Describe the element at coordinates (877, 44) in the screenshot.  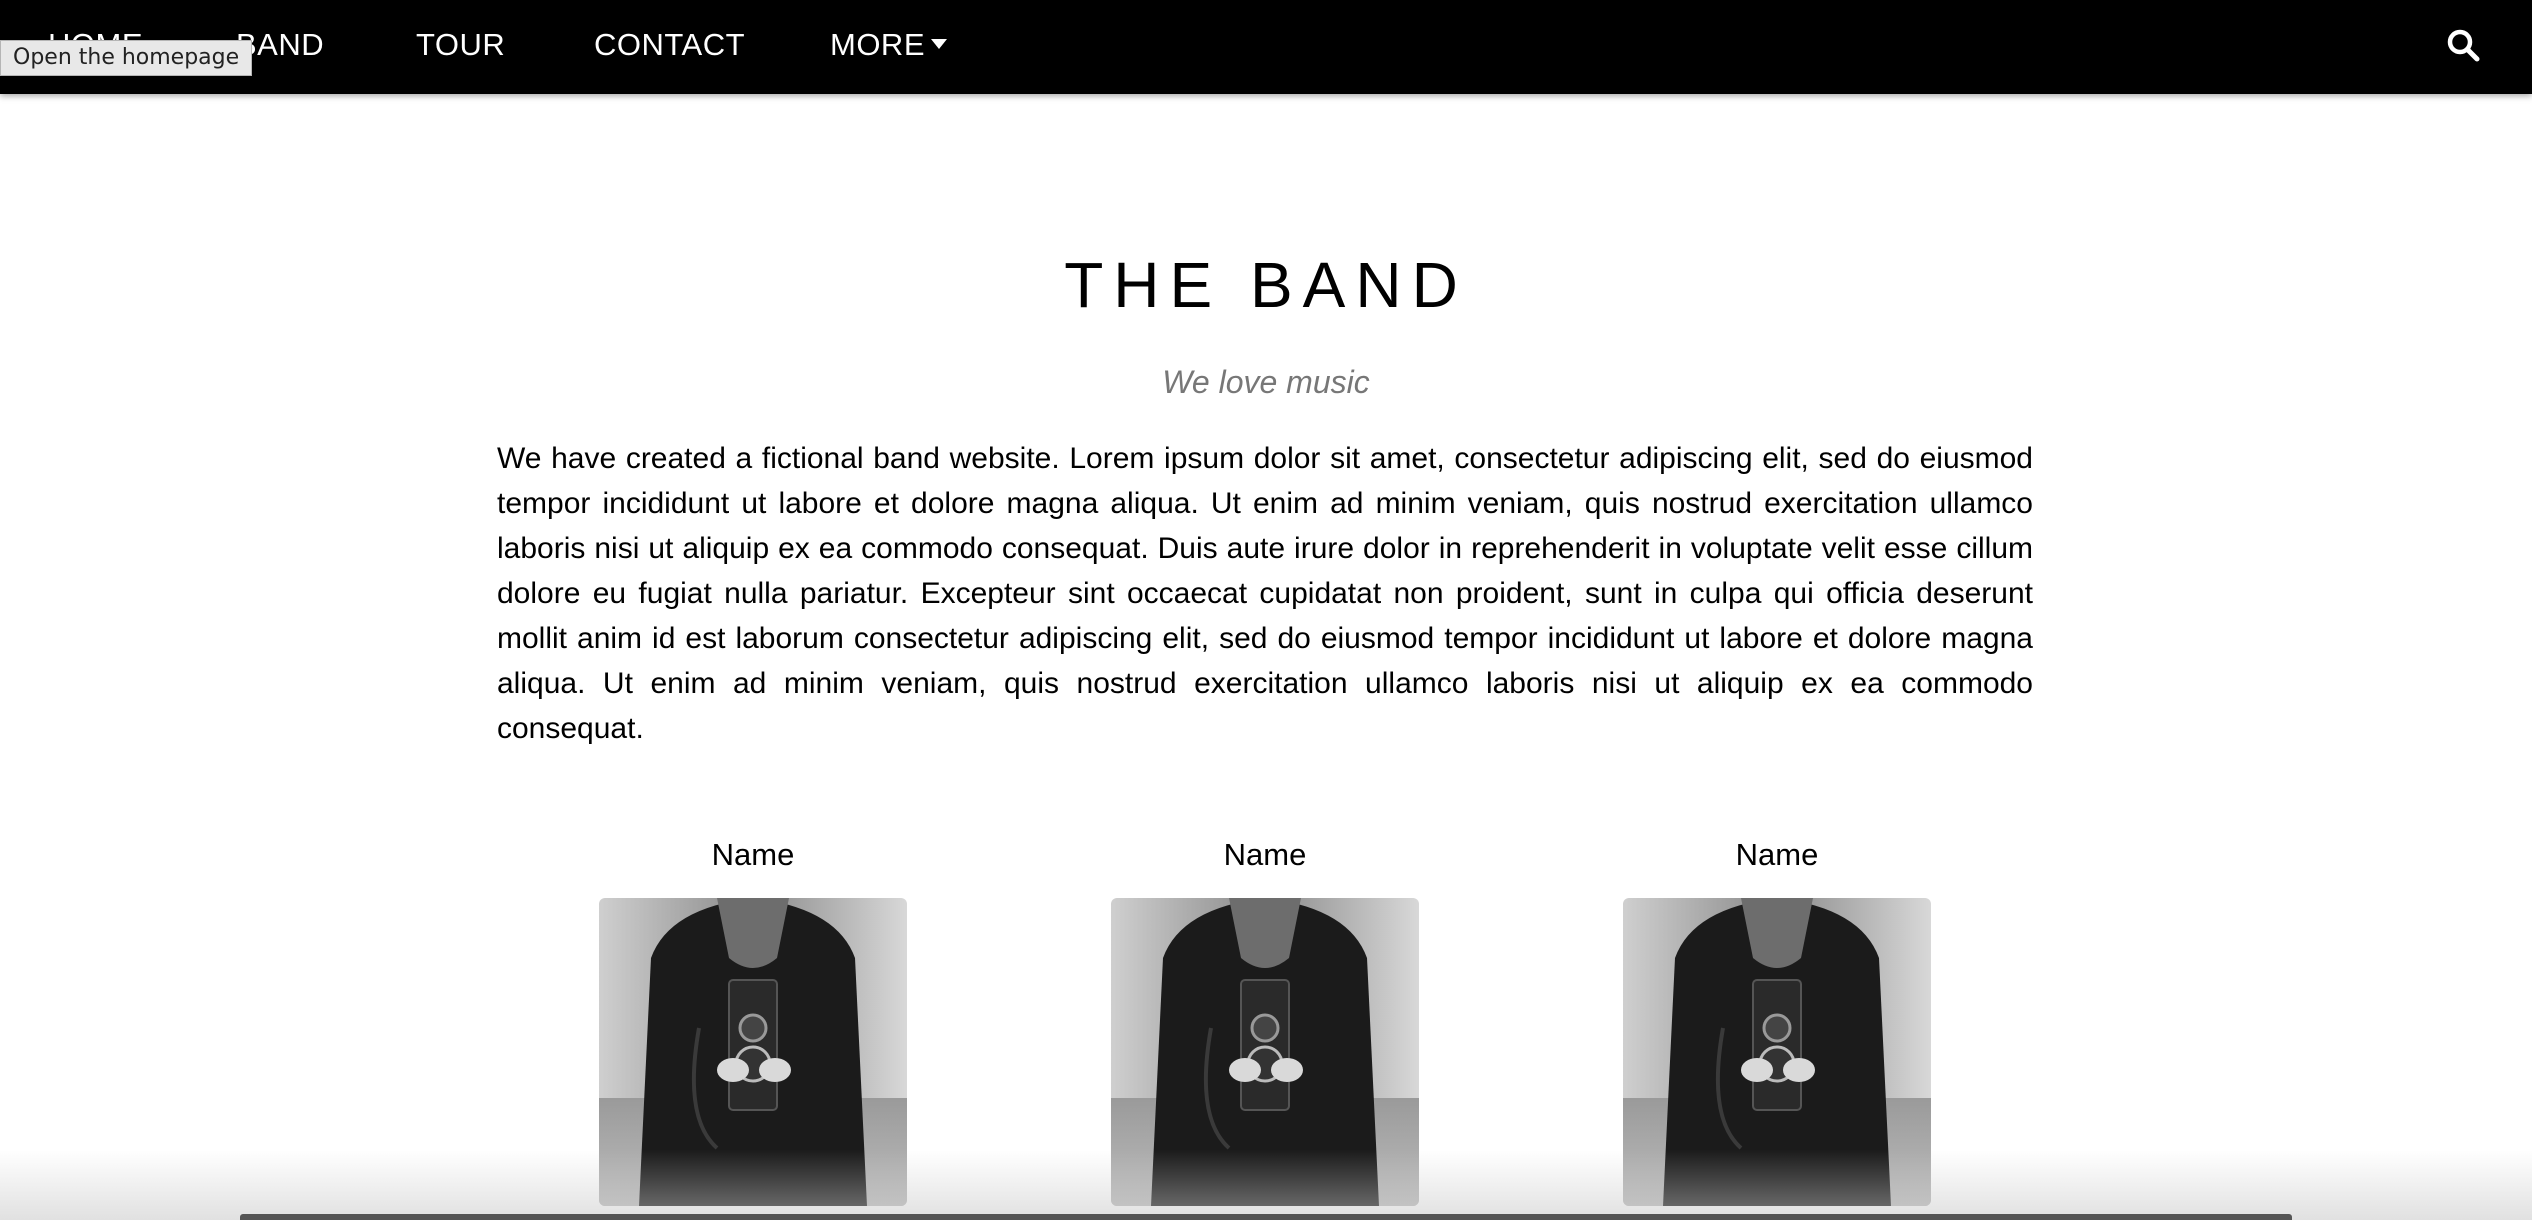
I see `nav-more-label: MORE` at that location.